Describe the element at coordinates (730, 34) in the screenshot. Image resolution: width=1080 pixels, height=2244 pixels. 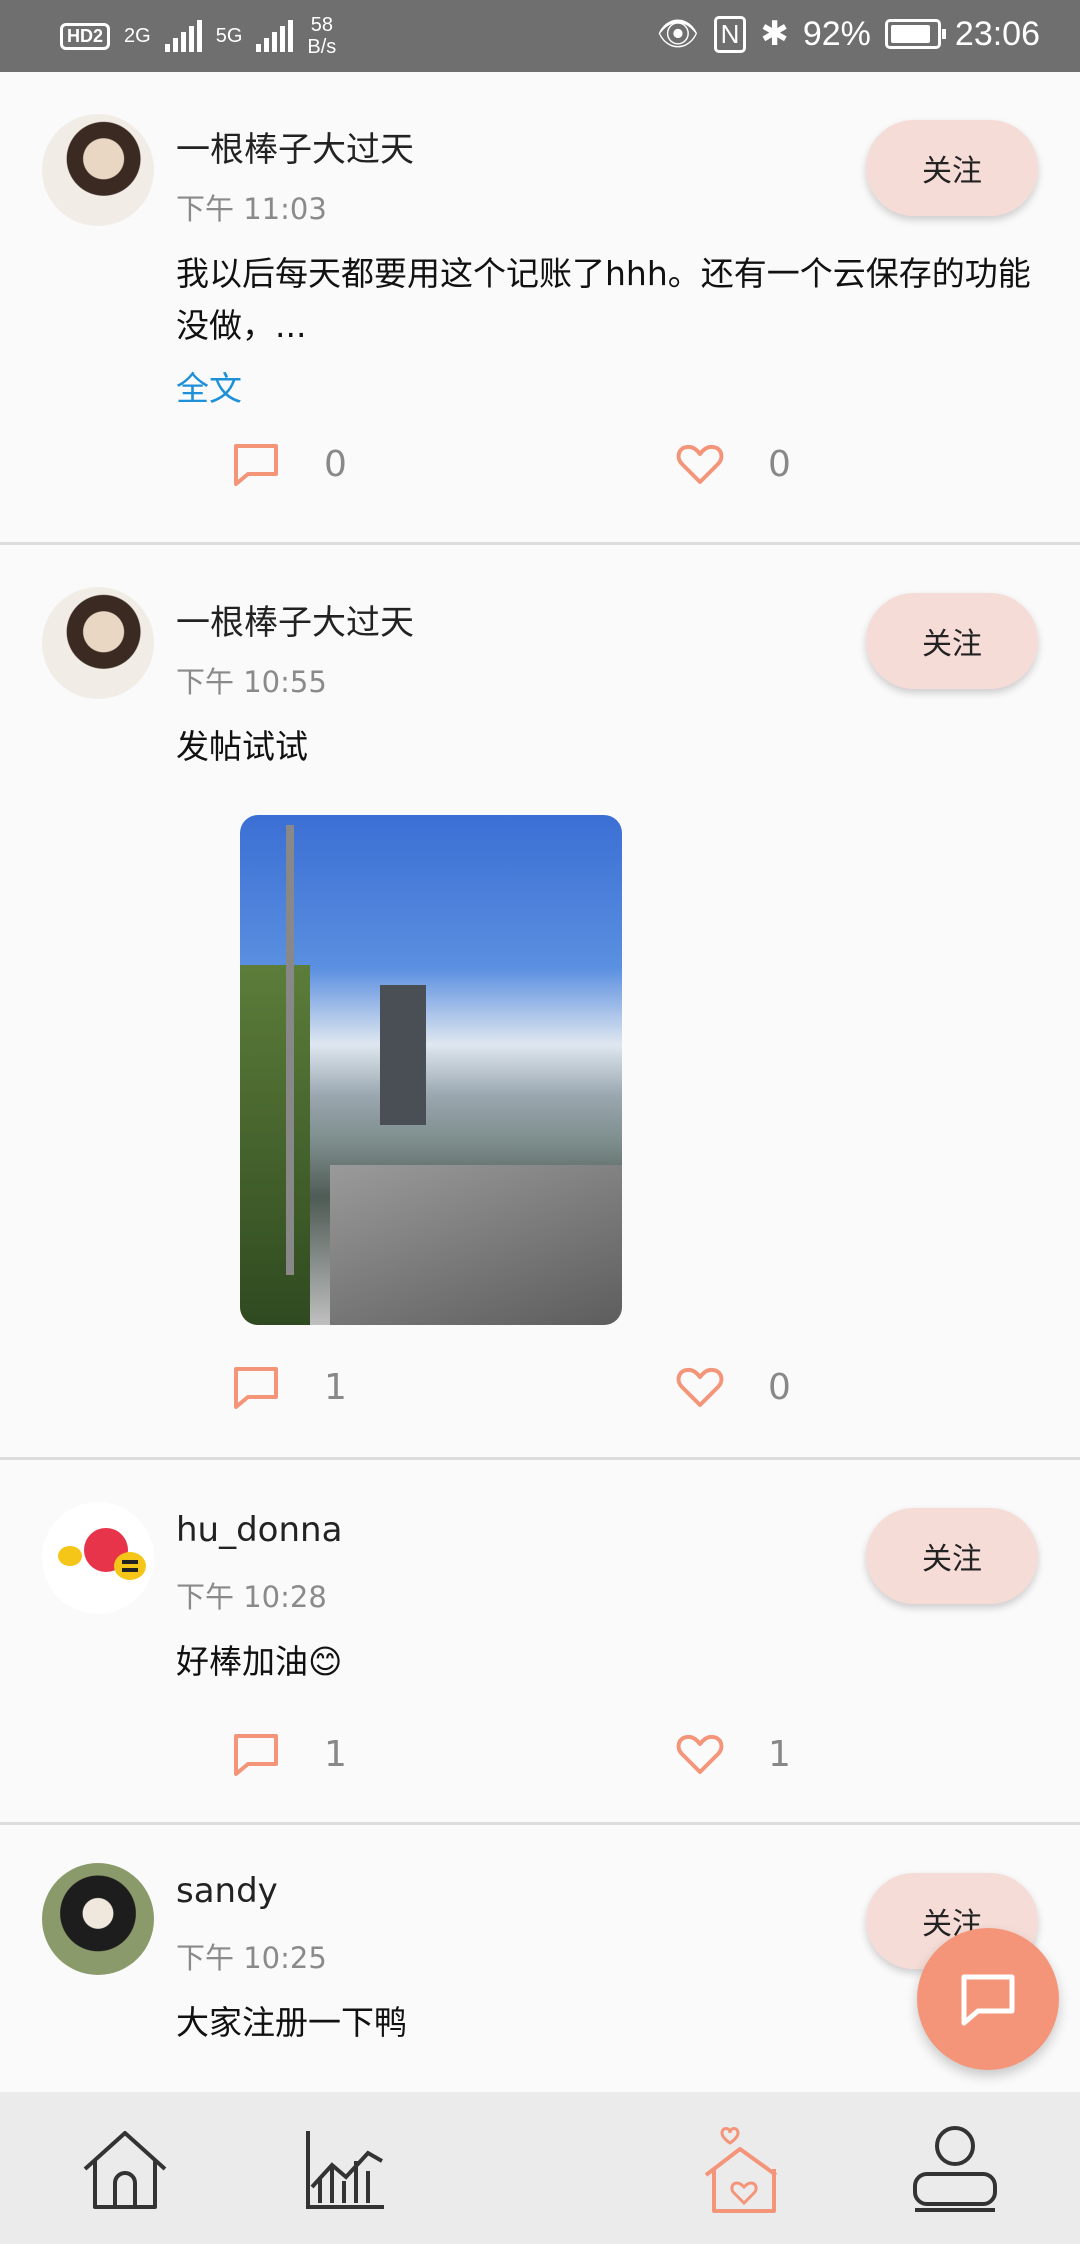
I see `nfc-icon: N` at that location.